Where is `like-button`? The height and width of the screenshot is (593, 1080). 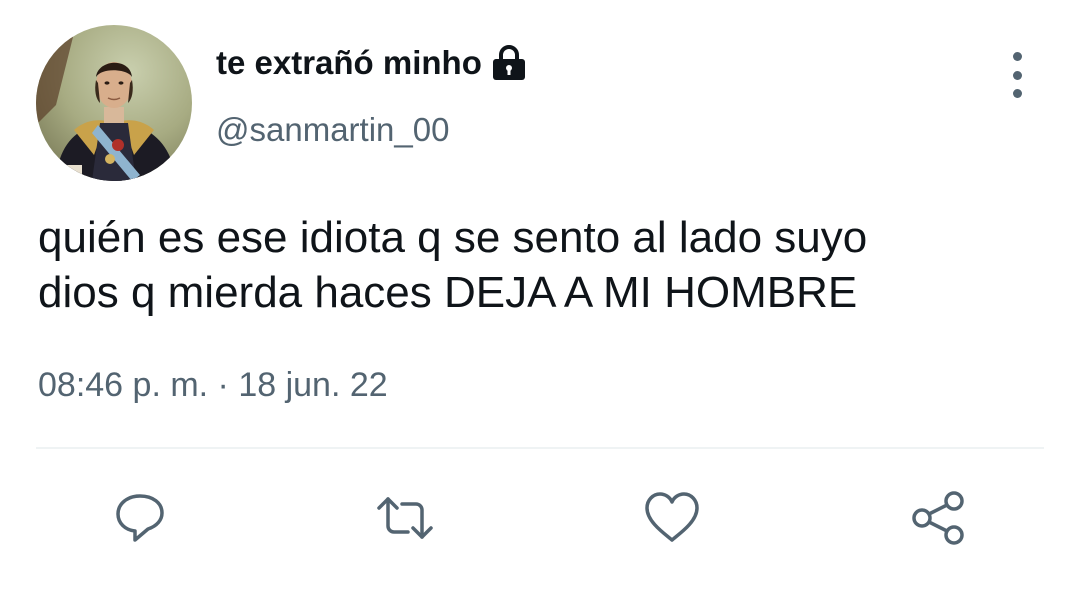 like-button is located at coordinates (672, 518).